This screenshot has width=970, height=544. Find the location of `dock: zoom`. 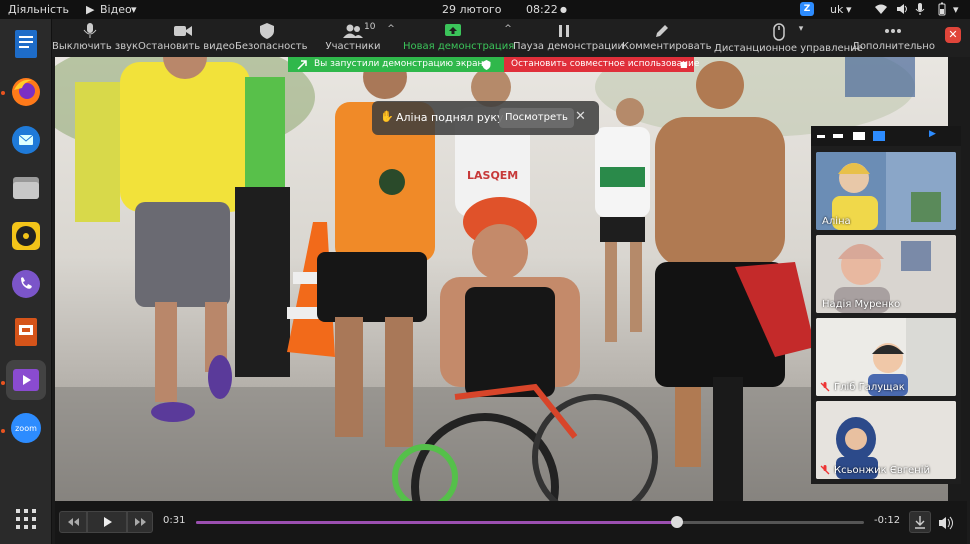

dock: zoom is located at coordinates (26, 281).